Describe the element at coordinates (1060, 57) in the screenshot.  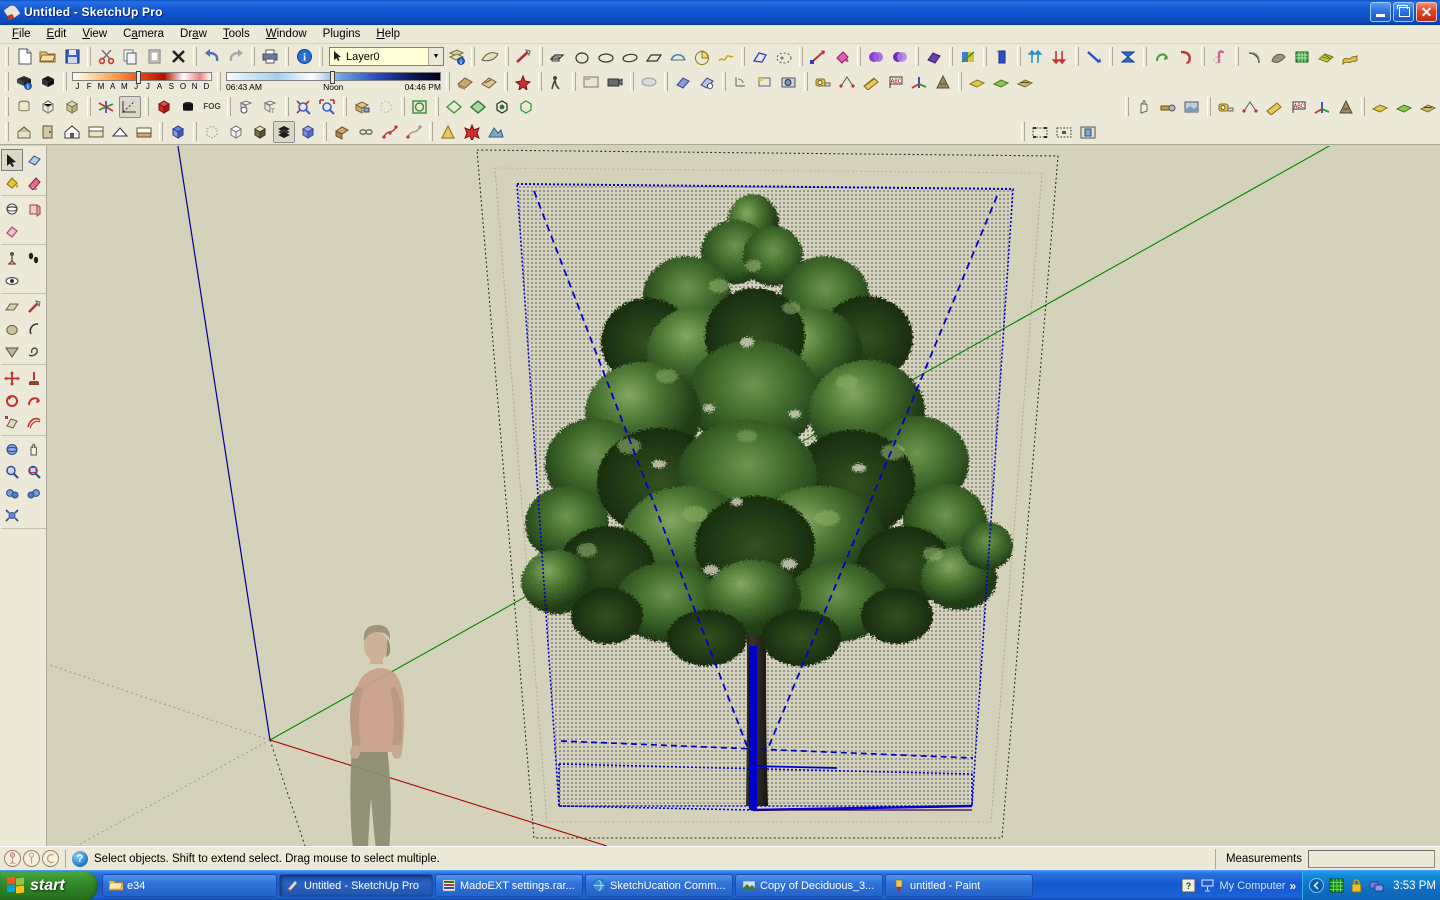
I see `arrows-down-icon` at that location.